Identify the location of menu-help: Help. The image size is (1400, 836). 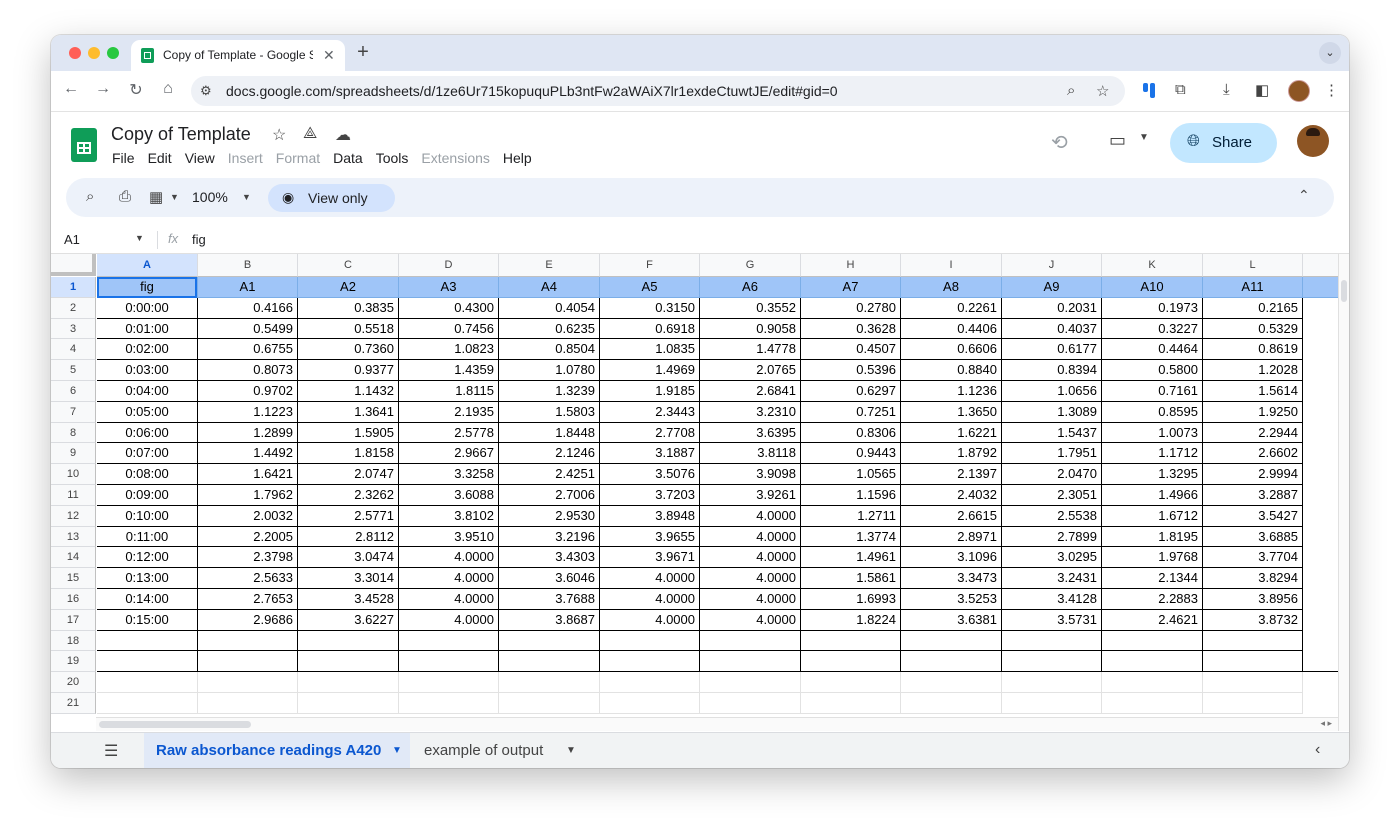
(517, 158).